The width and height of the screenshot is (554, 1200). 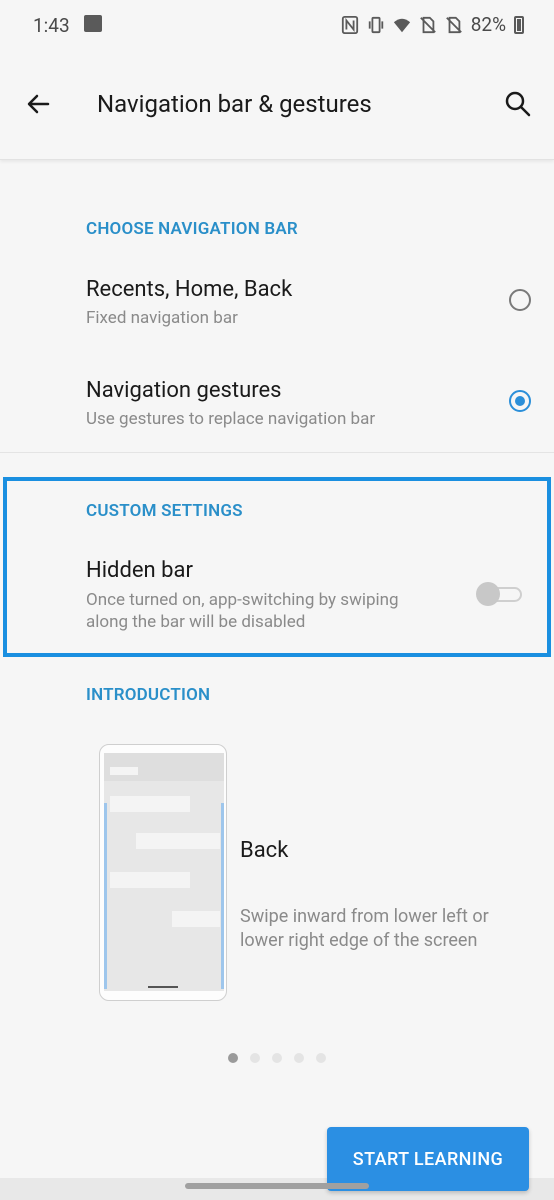 What do you see at coordinates (231, 419) in the screenshot?
I see `option-subtitle: Use gestures to replace navigation bar` at bounding box center [231, 419].